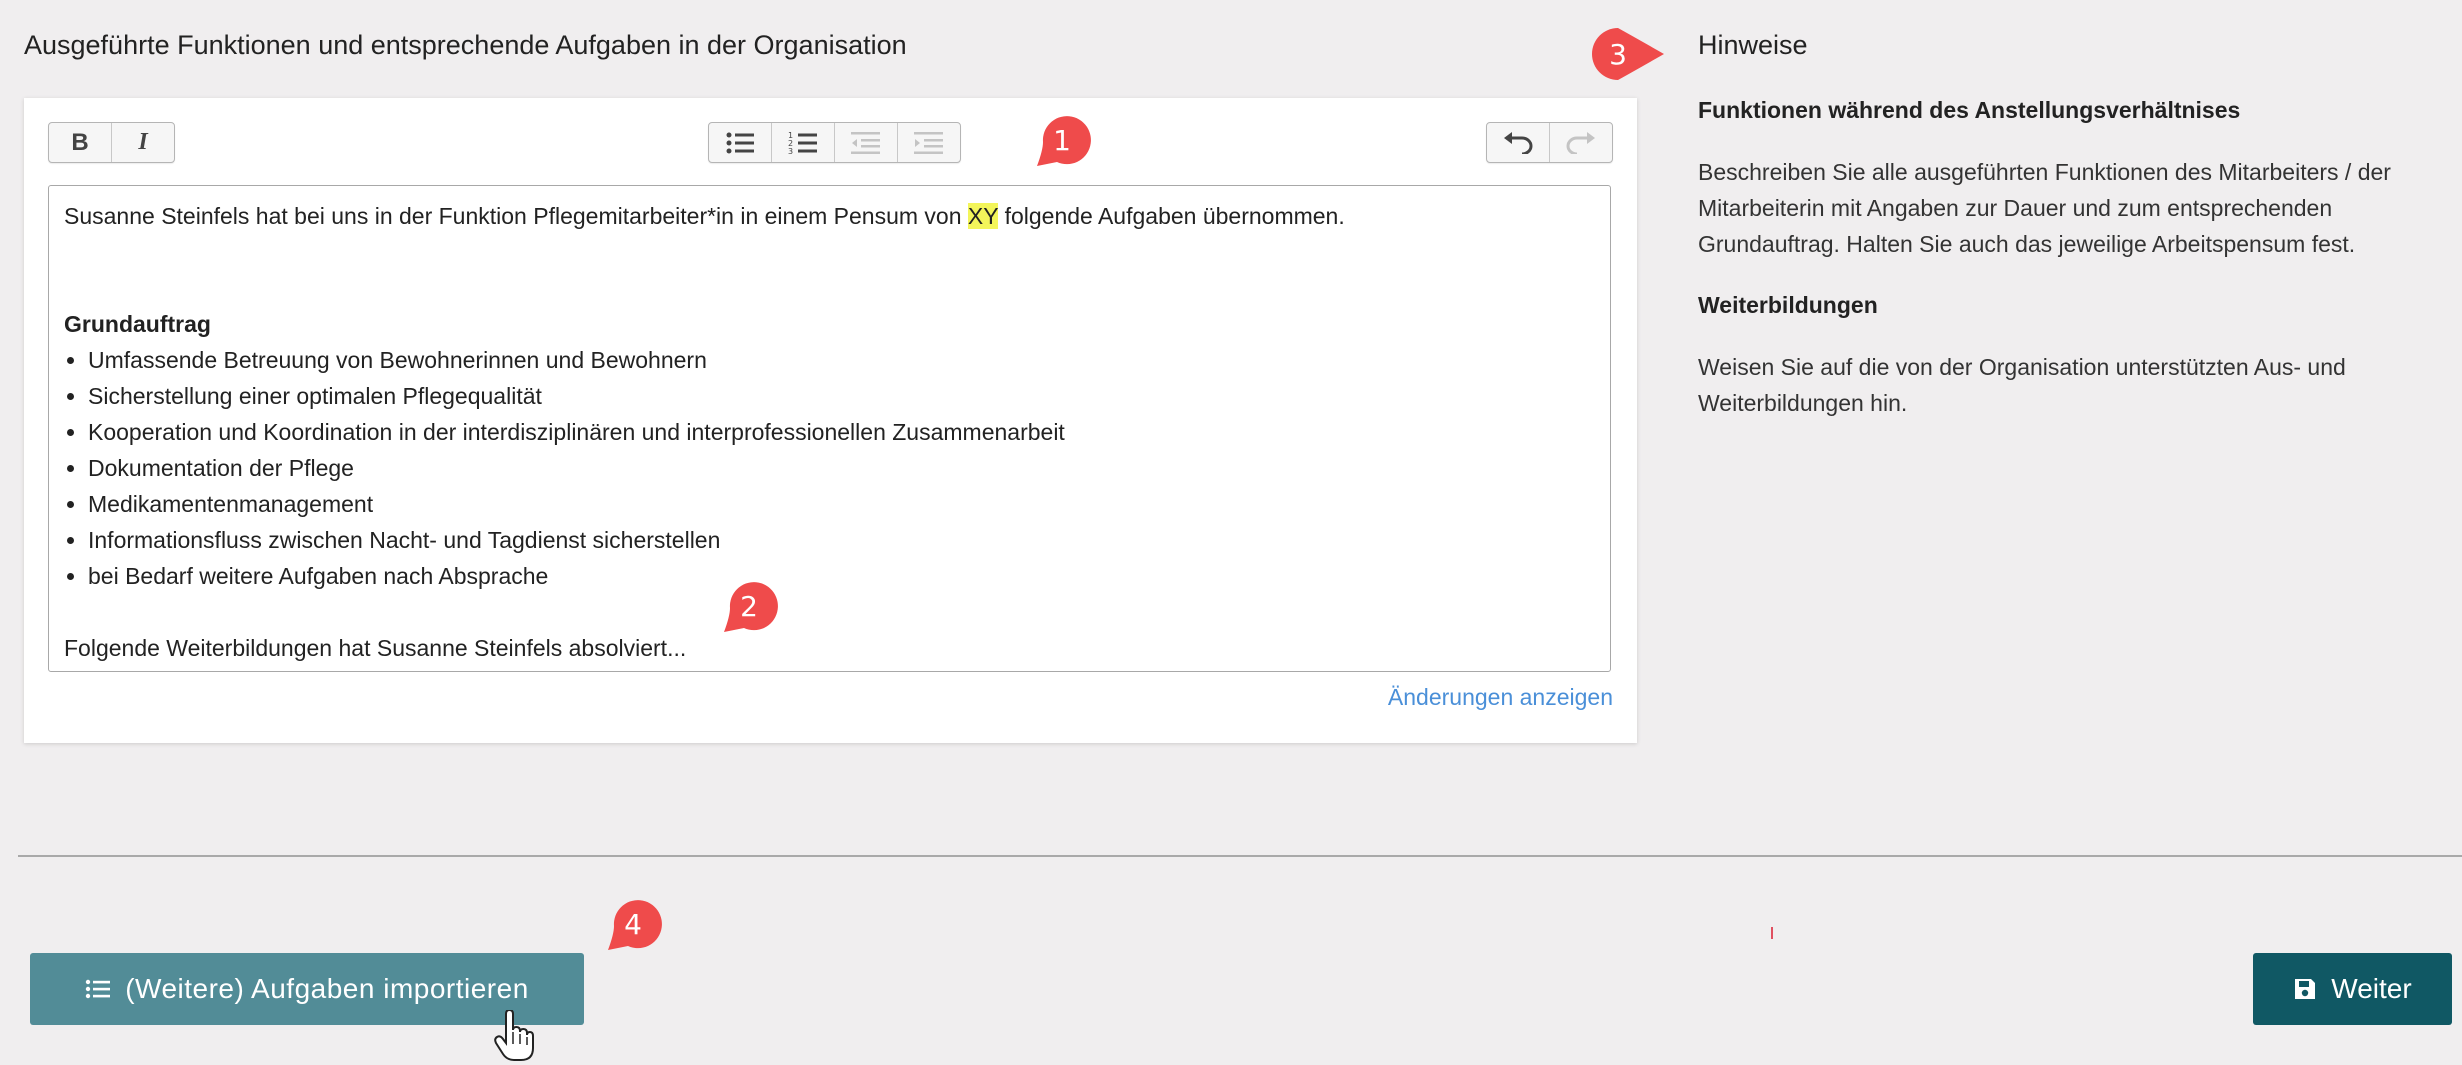 The image size is (2462, 1065). I want to click on callout-marker-4: 4, so click(633, 924).